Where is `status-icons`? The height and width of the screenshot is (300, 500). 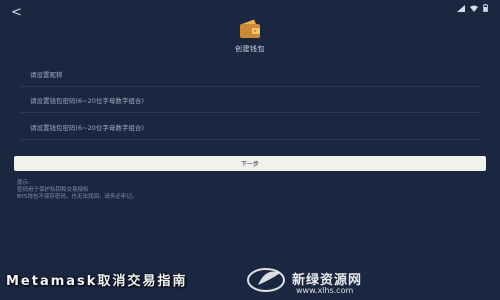 status-icons is located at coordinates (472, 8).